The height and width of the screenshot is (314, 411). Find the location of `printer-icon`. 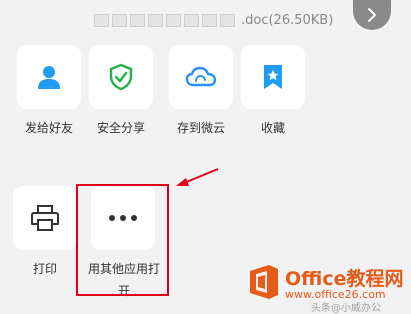

printer-icon is located at coordinates (45, 218).